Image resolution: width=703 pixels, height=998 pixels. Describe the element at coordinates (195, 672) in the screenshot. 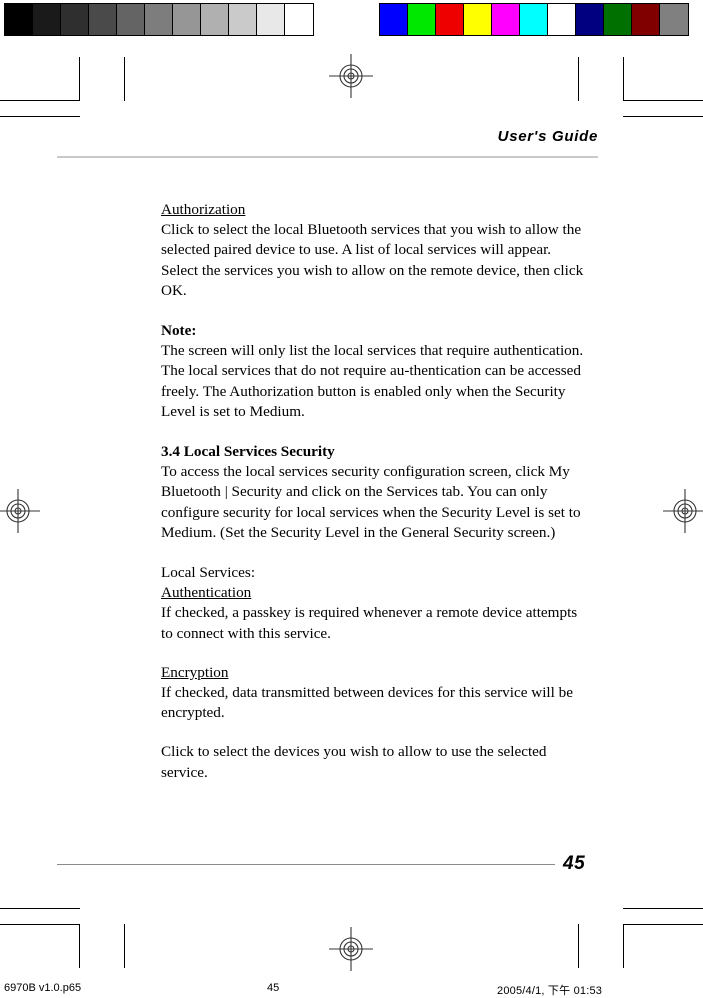

I see `section-heading-encryption: Encryption` at that location.